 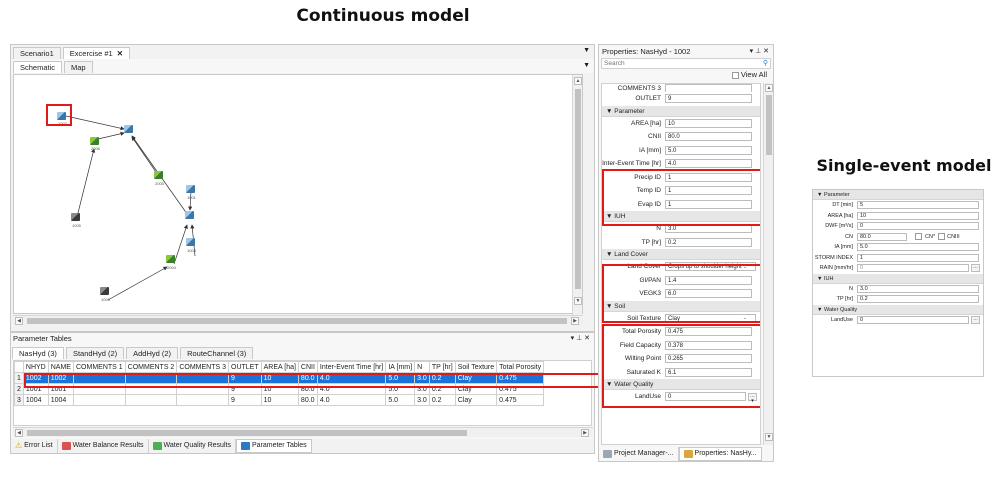 What do you see at coordinates (735, 75) in the screenshot?
I see `view-all-checkbox` at bounding box center [735, 75].